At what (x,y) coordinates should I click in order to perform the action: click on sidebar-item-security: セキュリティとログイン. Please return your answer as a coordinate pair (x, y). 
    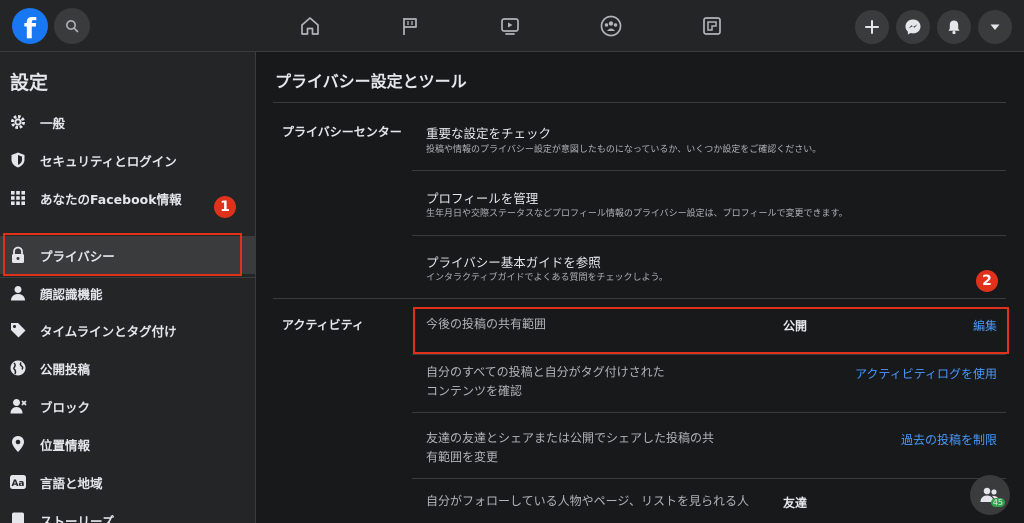
    Looking at the image, I should click on (127, 160).